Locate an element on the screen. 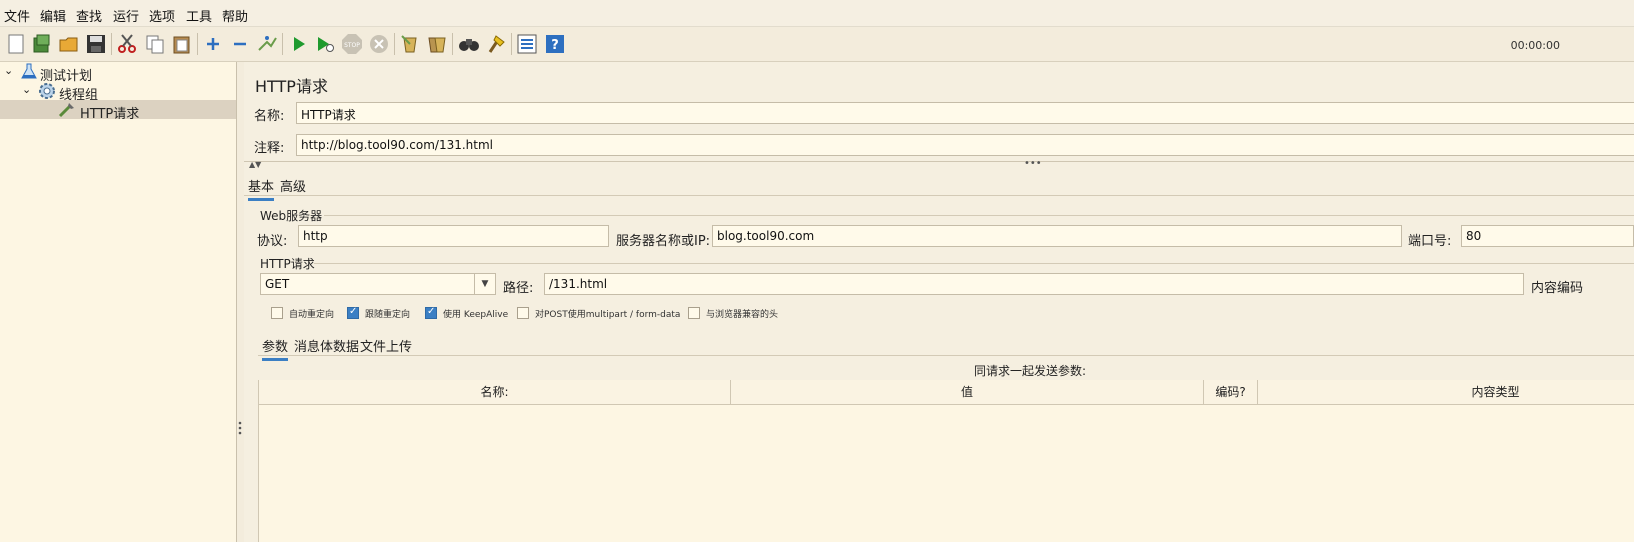  svg-text: STOP is located at coordinates (352, 45).